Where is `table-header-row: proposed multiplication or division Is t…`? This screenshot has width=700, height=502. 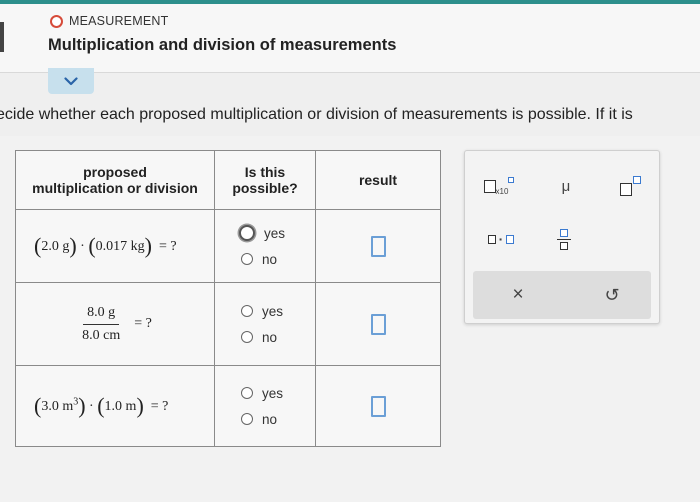 table-header-row: proposed multiplication or division Is t… is located at coordinates (228, 180).